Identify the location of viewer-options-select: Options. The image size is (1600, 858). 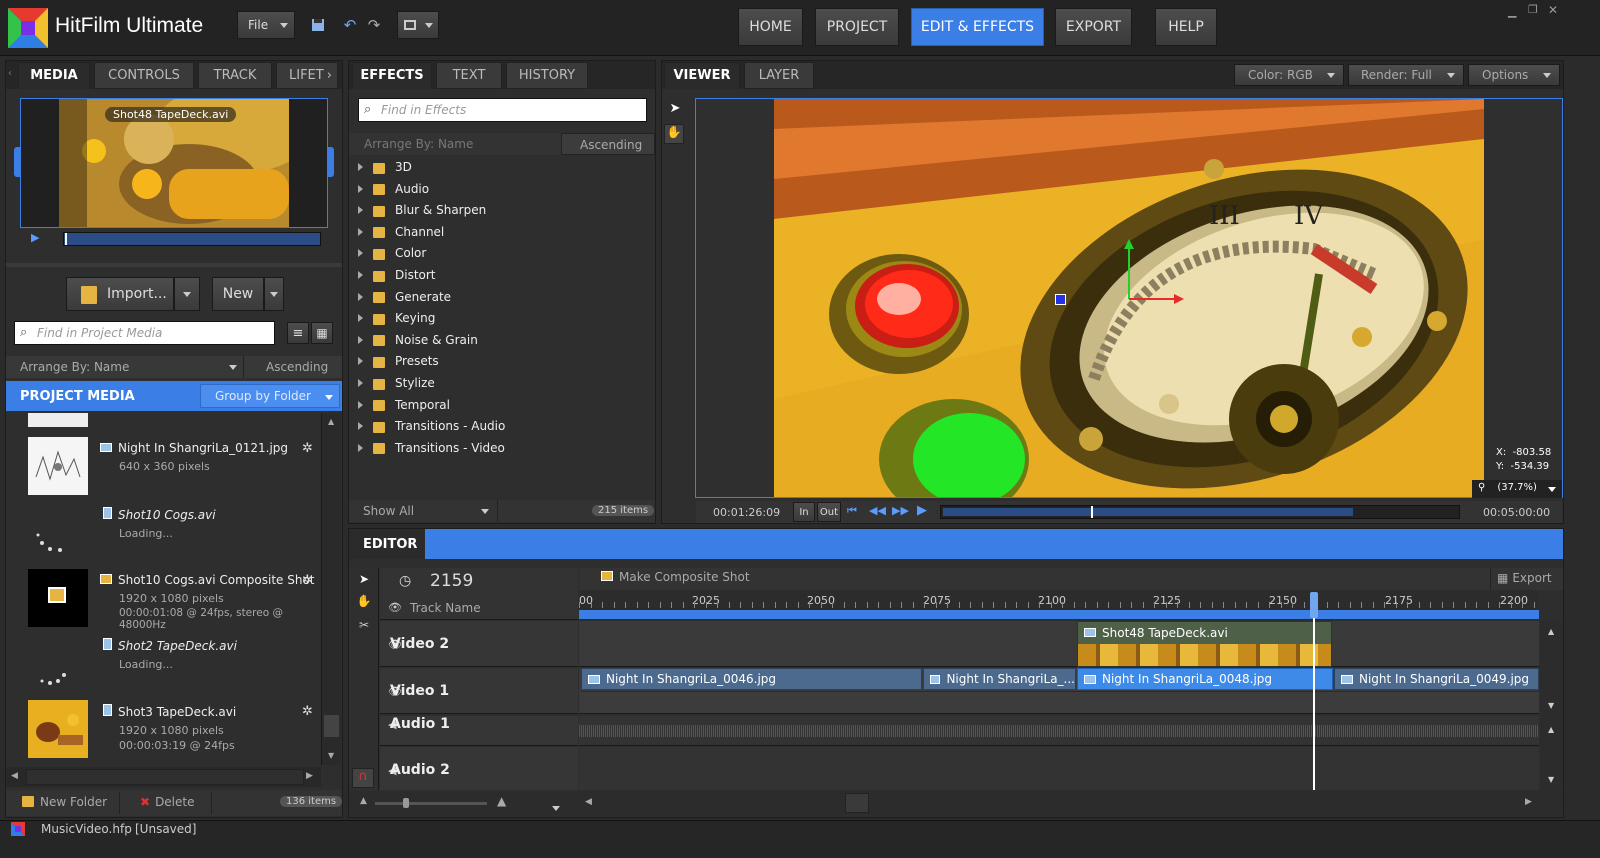
(1514, 75).